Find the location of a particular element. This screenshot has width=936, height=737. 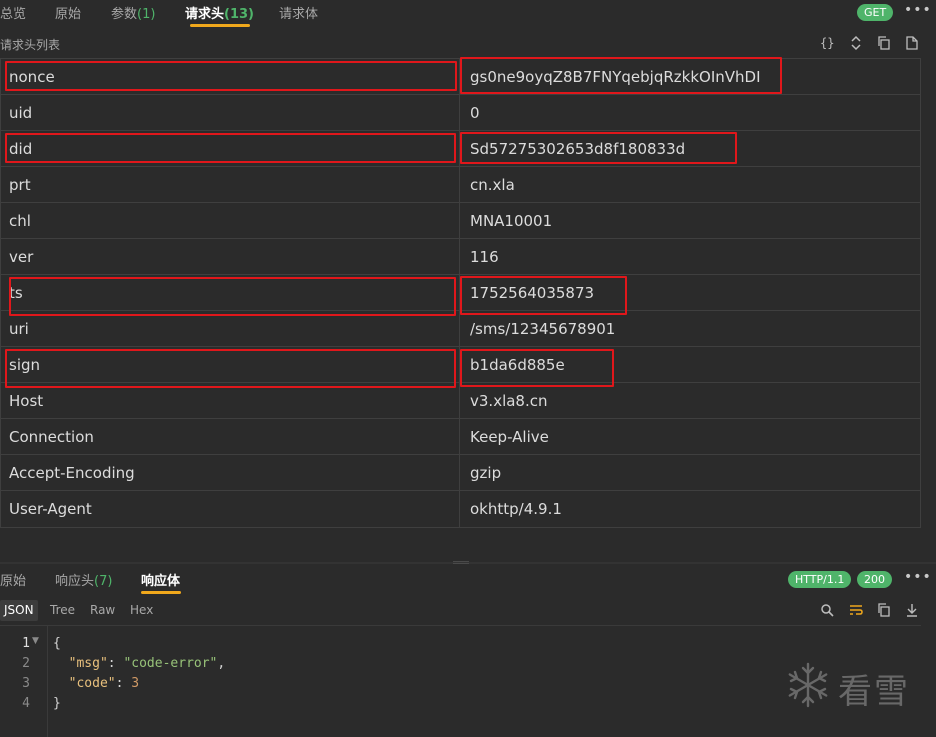

code-line-2: "msg": "code-error", is located at coordinates (147, 663).